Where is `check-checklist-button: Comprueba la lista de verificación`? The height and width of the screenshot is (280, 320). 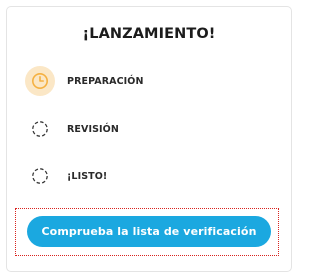
check-checklist-button: Comprueba la lista de verificación is located at coordinates (149, 231).